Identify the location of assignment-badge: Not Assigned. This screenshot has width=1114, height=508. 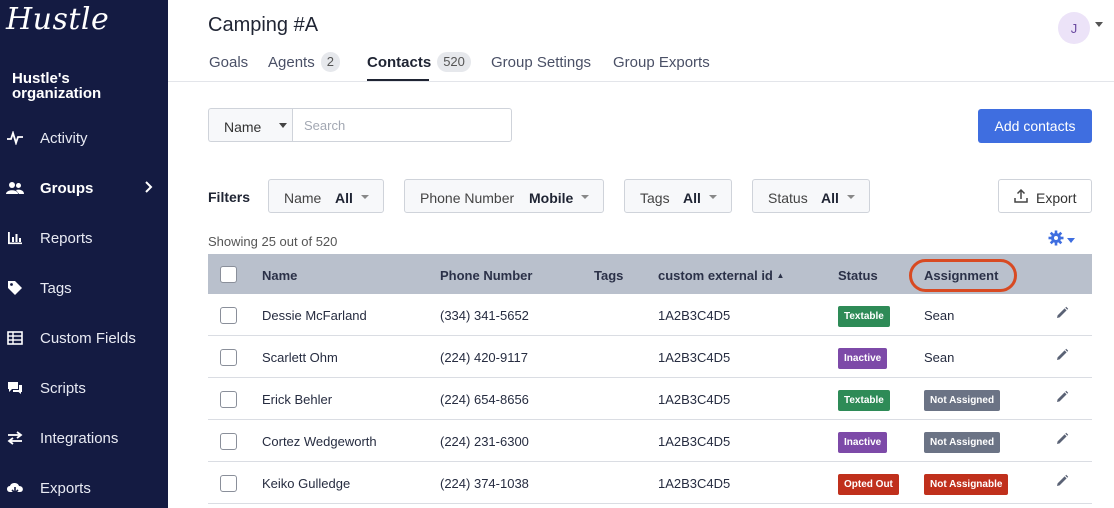
(962, 442).